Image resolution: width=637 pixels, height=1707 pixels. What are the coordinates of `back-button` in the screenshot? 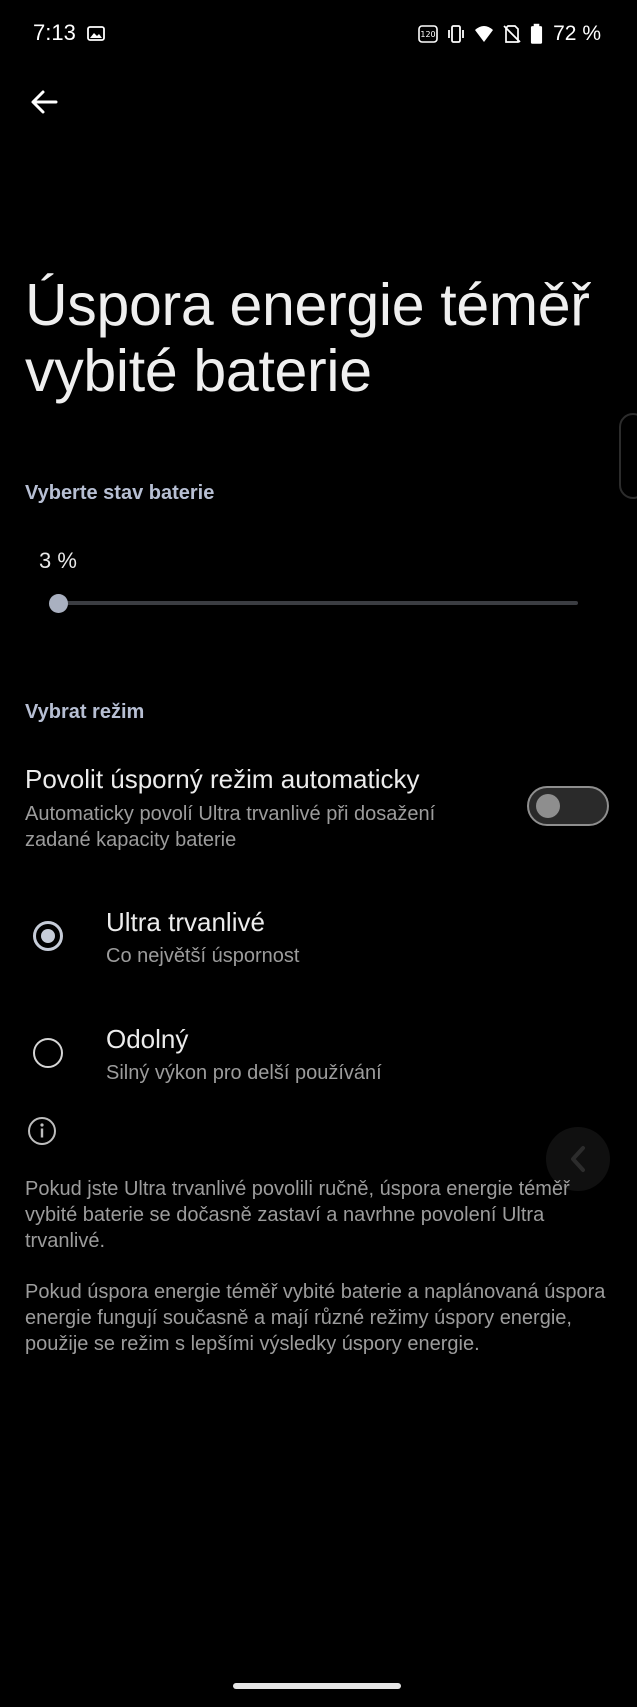 It's located at (44, 102).